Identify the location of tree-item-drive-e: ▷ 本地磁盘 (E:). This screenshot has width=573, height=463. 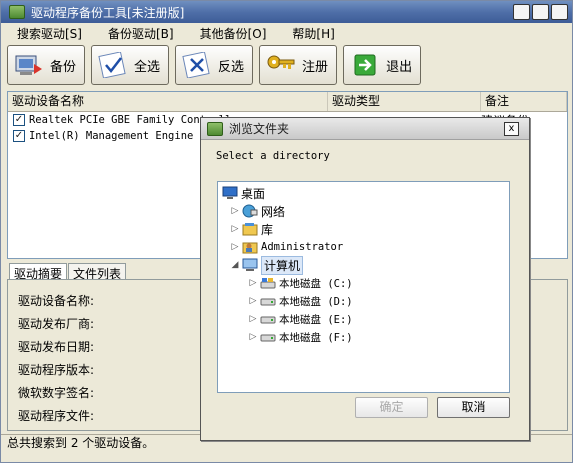
(300, 319).